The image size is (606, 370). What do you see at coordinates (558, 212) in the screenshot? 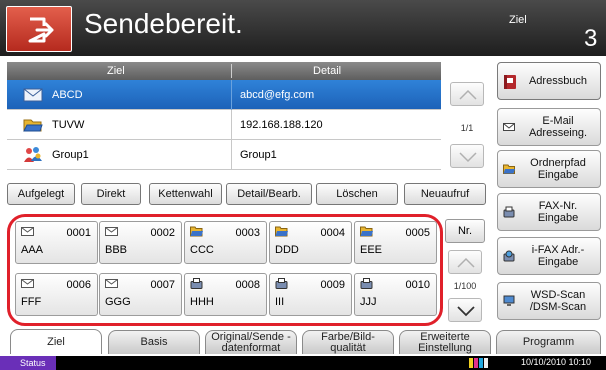
I see `fax-number-entry-label: FAX-Nr. Eingabe` at bounding box center [558, 212].